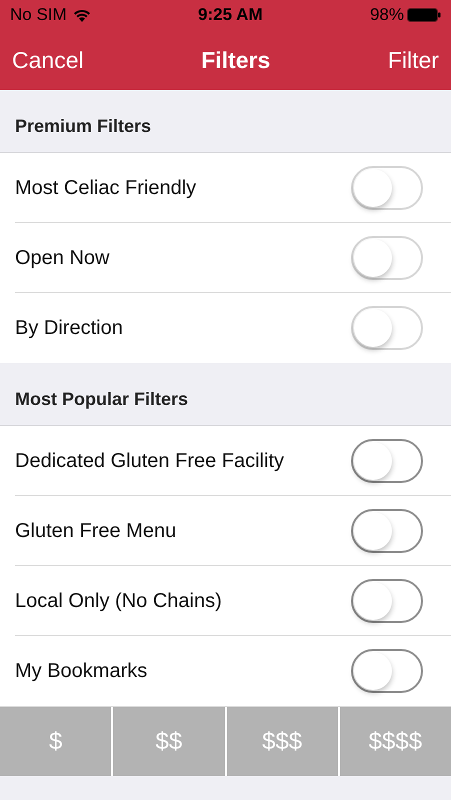 Image resolution: width=451 pixels, height=800 pixels. Describe the element at coordinates (149, 461) in the screenshot. I see `filter-label: Dedicated Gluten Free Facility` at that location.